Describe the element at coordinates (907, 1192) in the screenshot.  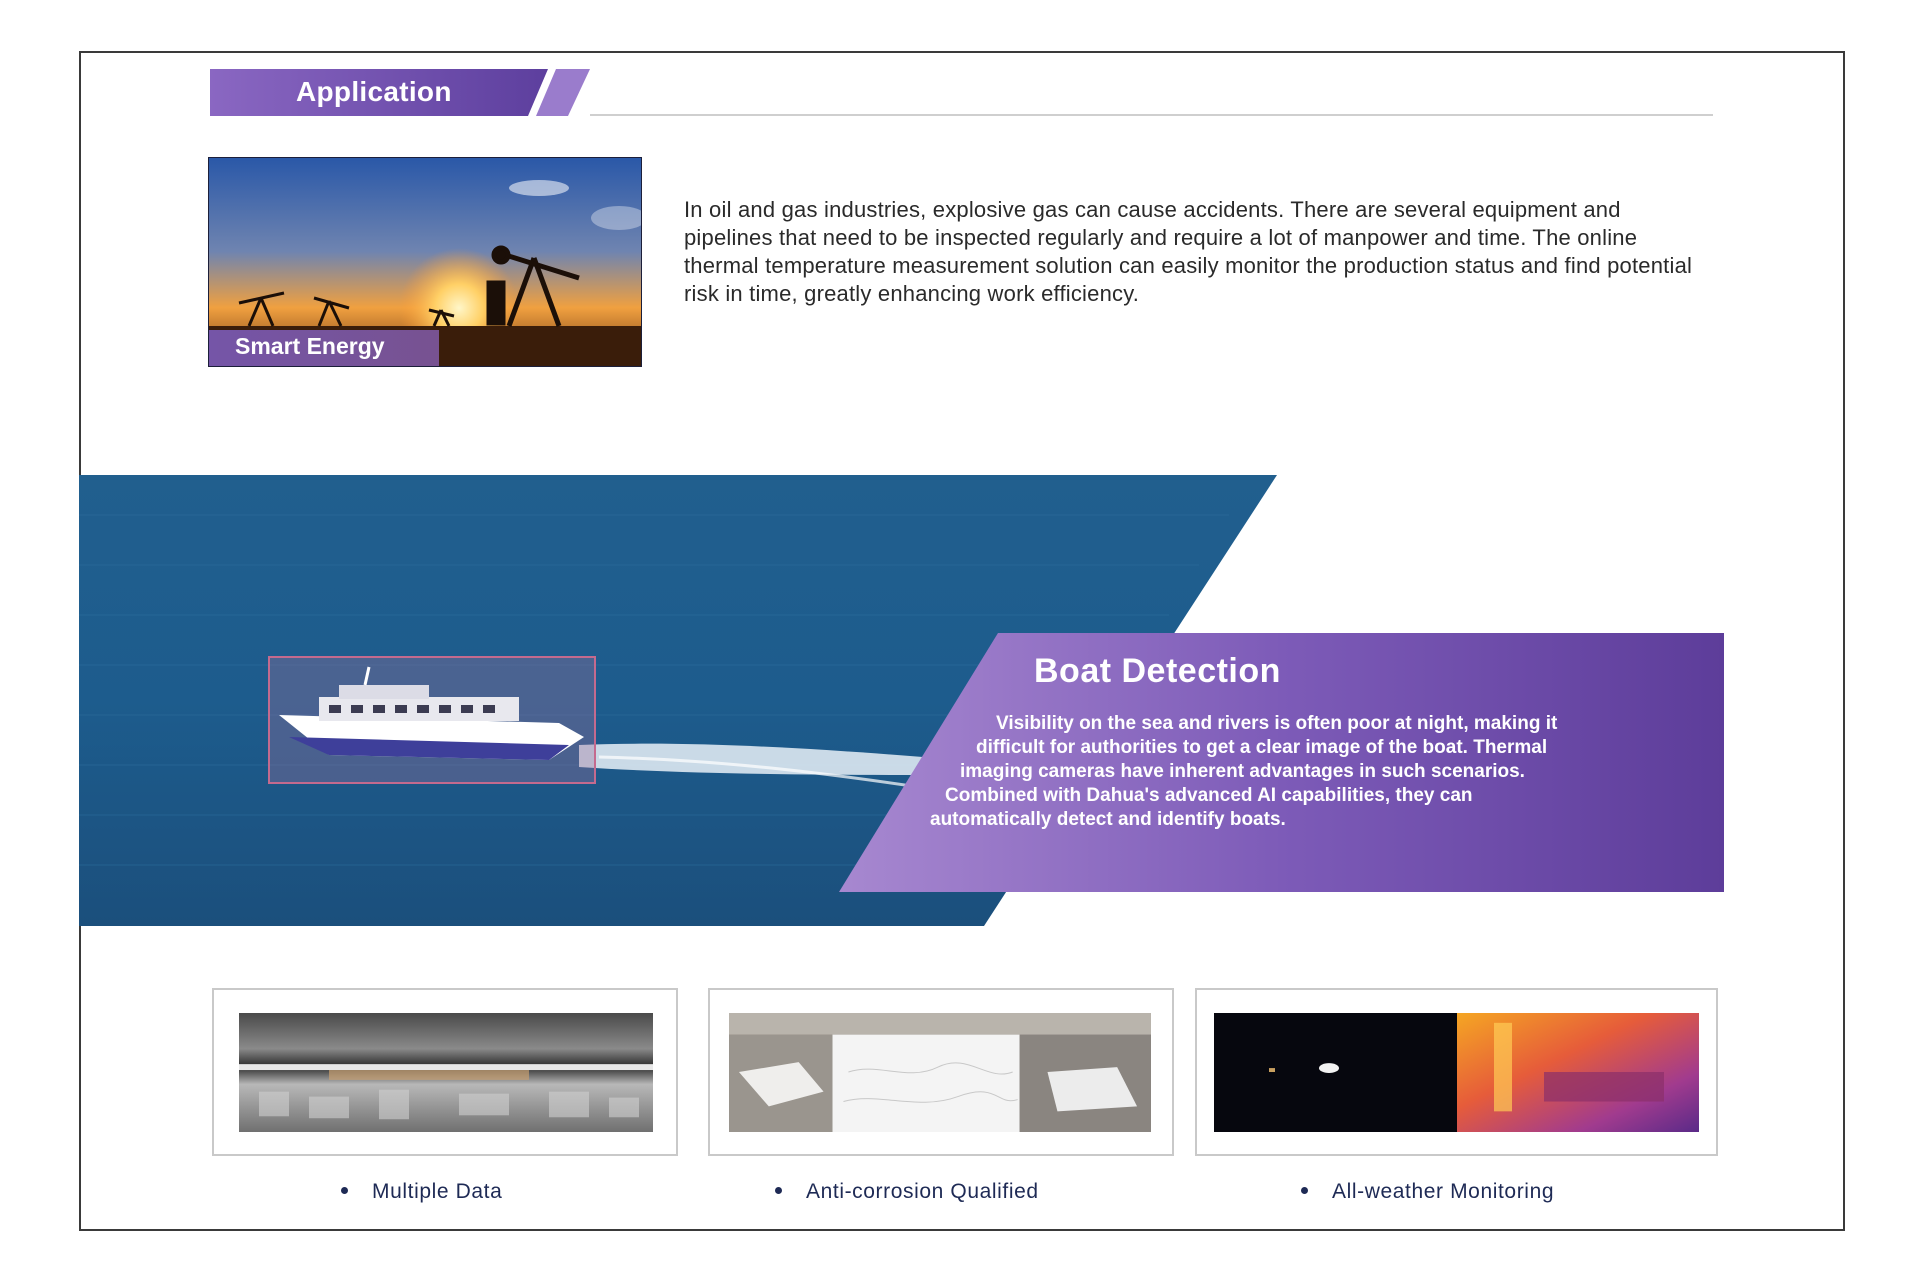
I see `feature-caption-anti-corrosion: Anti-corrosion Qualified` at that location.